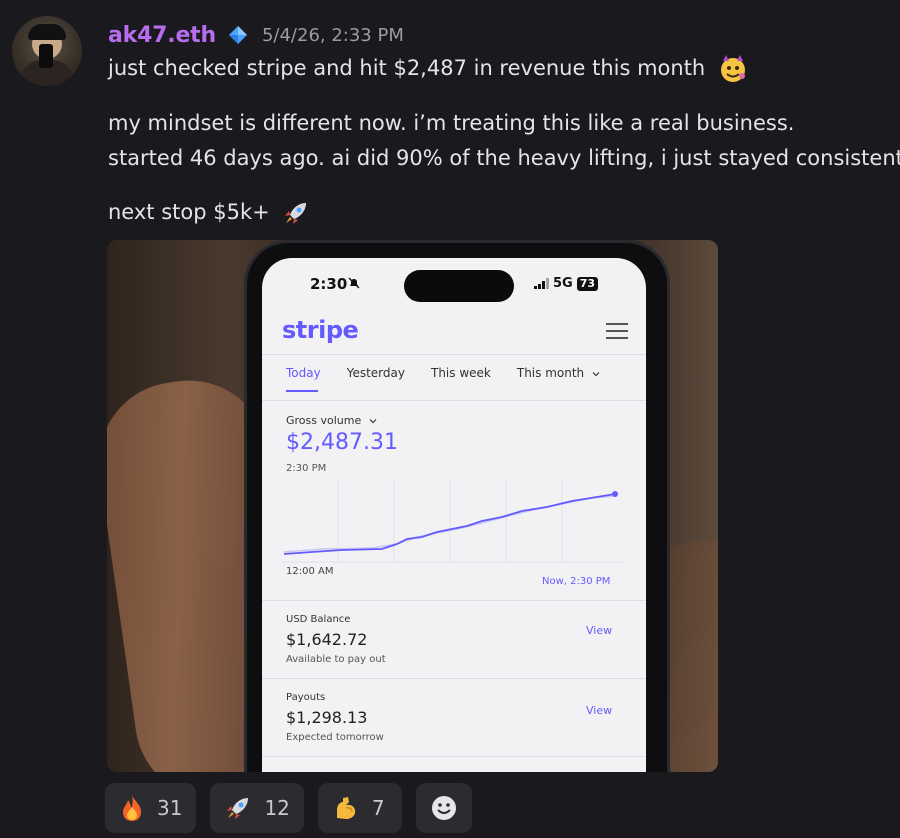 The width and height of the screenshot is (900, 838). I want to click on reaction-flexed-biceps: 7, so click(359, 808).